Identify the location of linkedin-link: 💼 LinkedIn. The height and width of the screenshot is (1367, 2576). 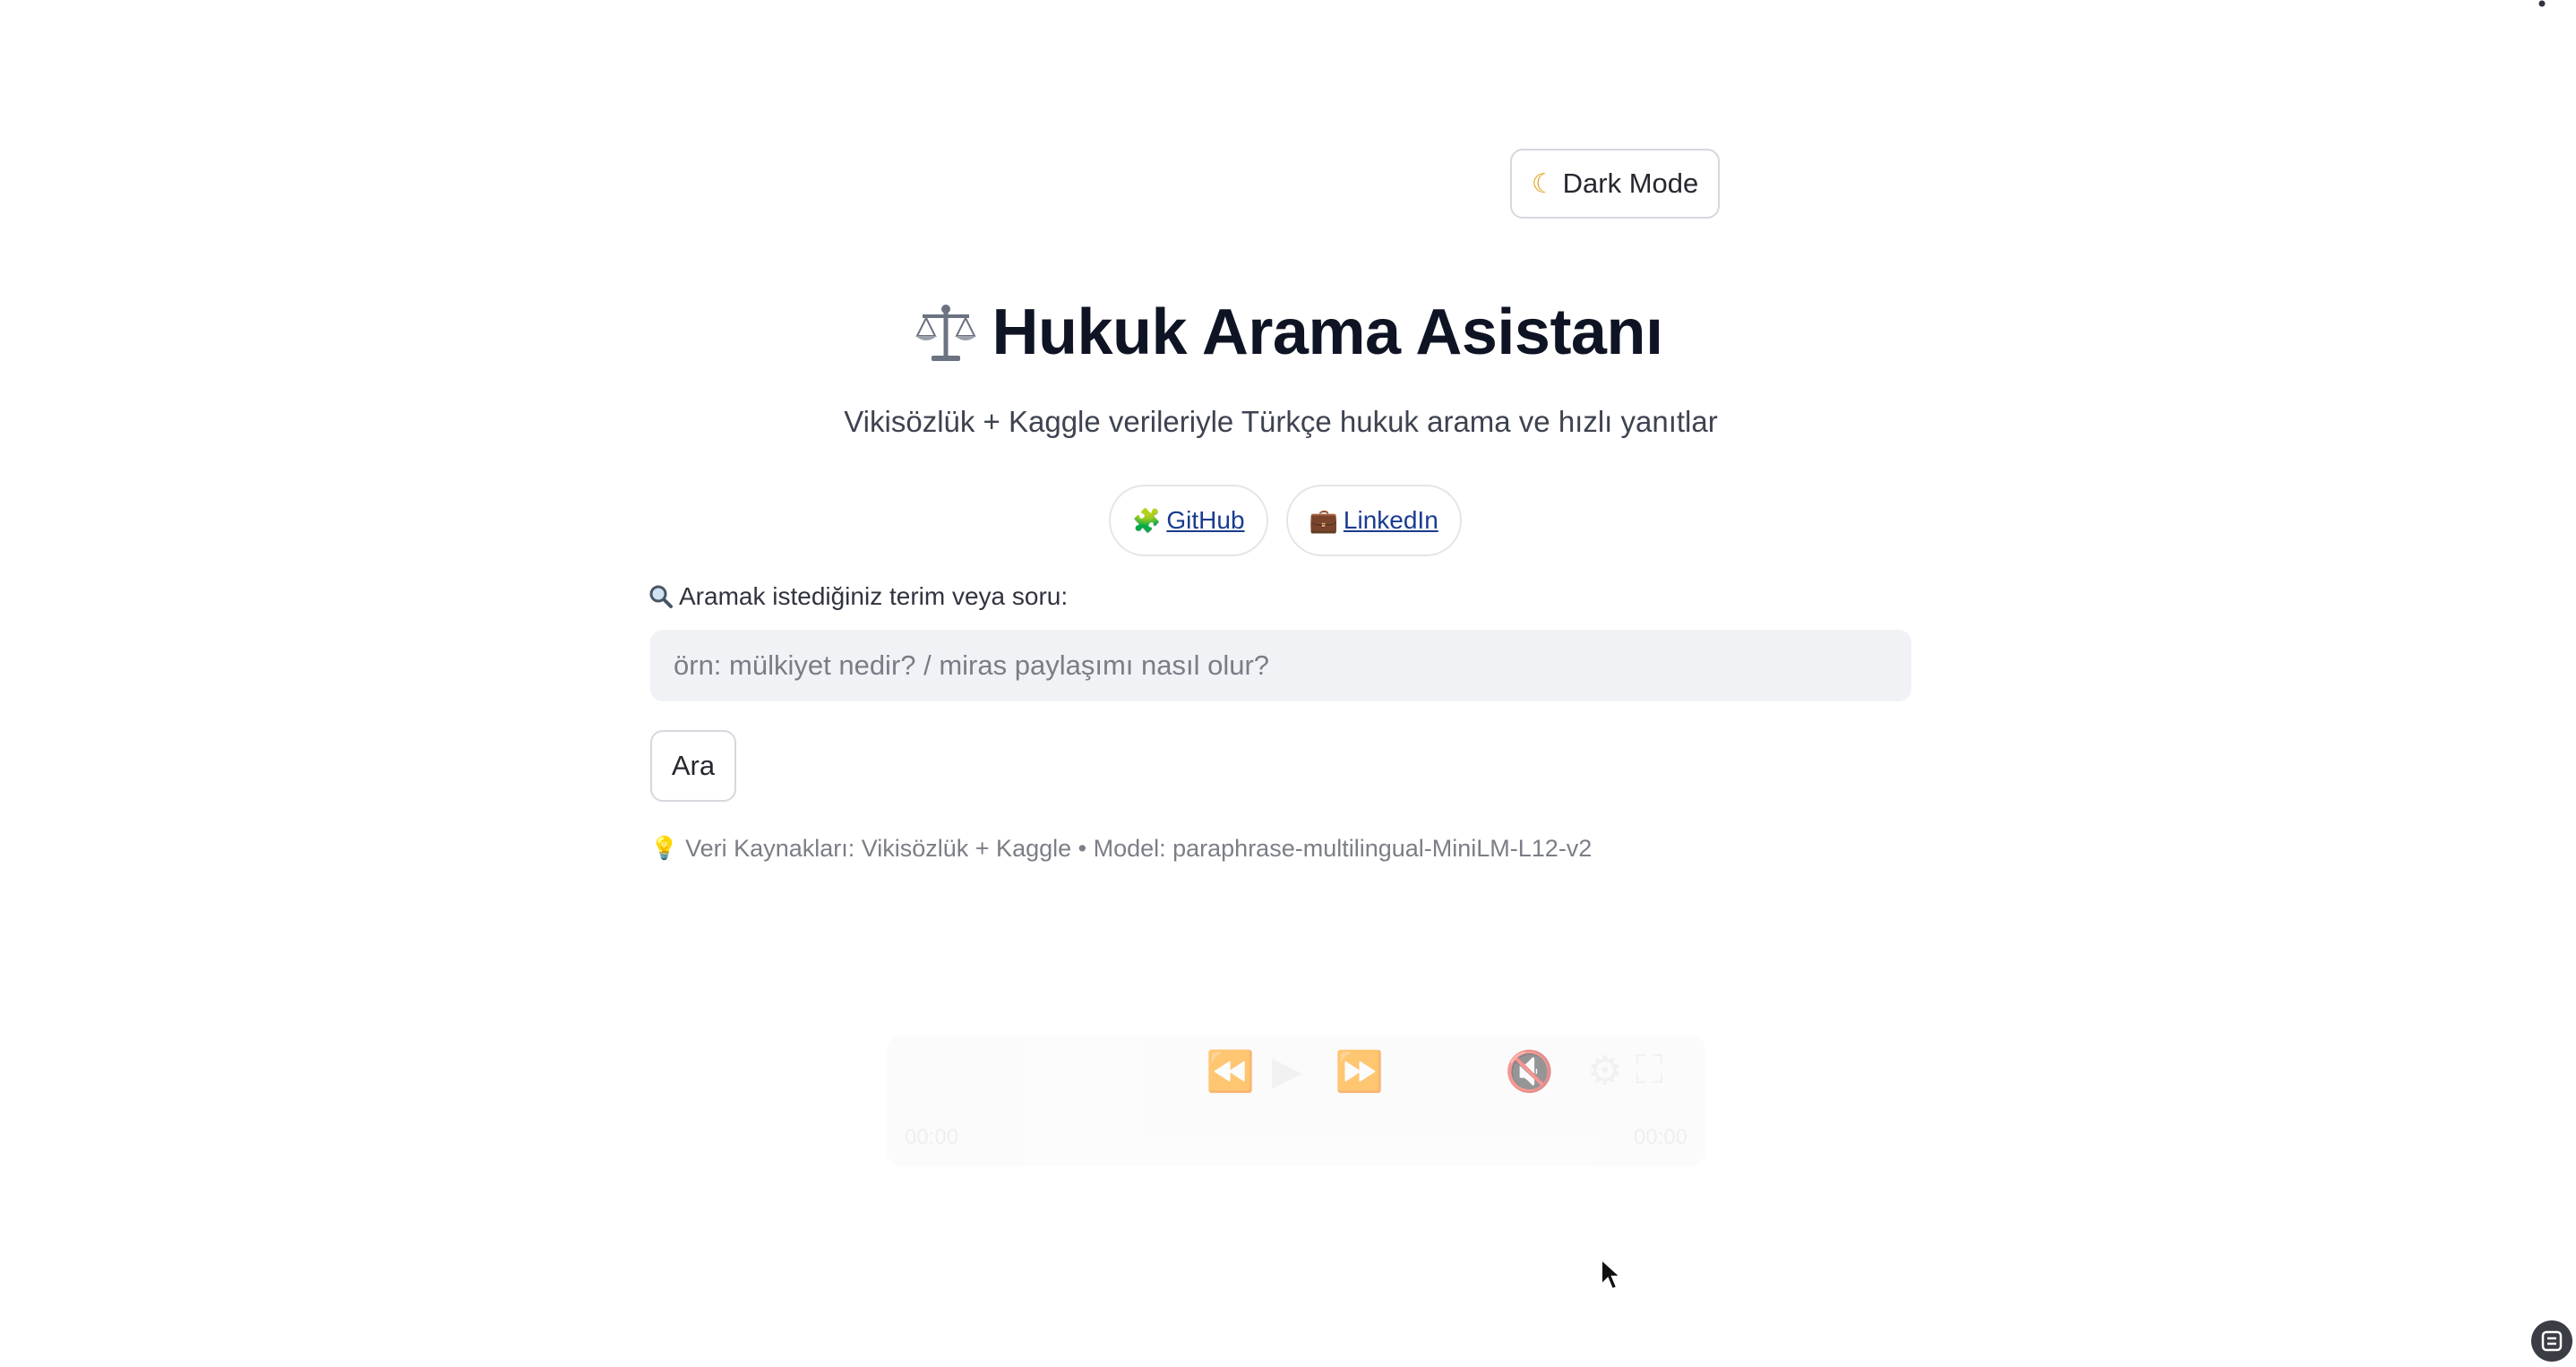
(1373, 520).